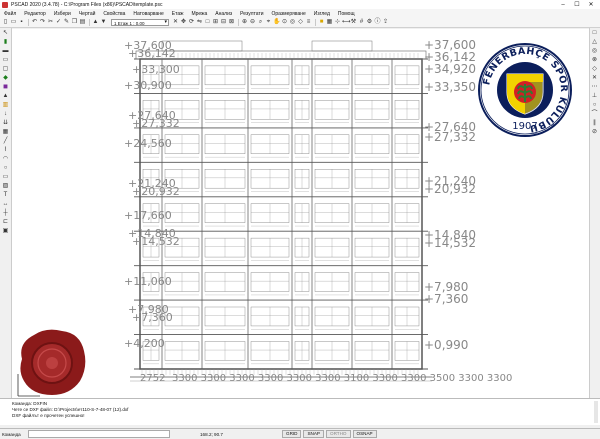 This screenshot has height=439, width=600. Describe the element at coordinates (58, 22) in the screenshot. I see `check-icon: ✓` at that location.